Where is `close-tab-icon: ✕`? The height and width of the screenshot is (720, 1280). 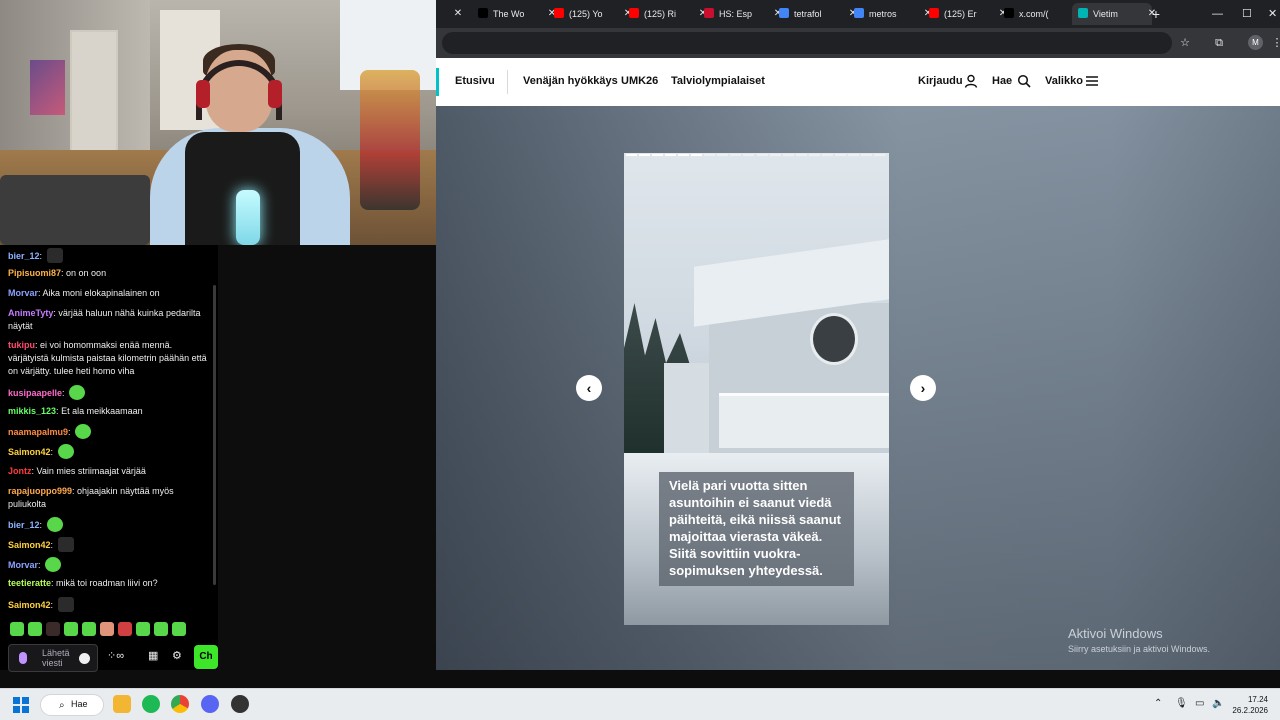 close-tab-icon: ✕ is located at coordinates (458, 14).